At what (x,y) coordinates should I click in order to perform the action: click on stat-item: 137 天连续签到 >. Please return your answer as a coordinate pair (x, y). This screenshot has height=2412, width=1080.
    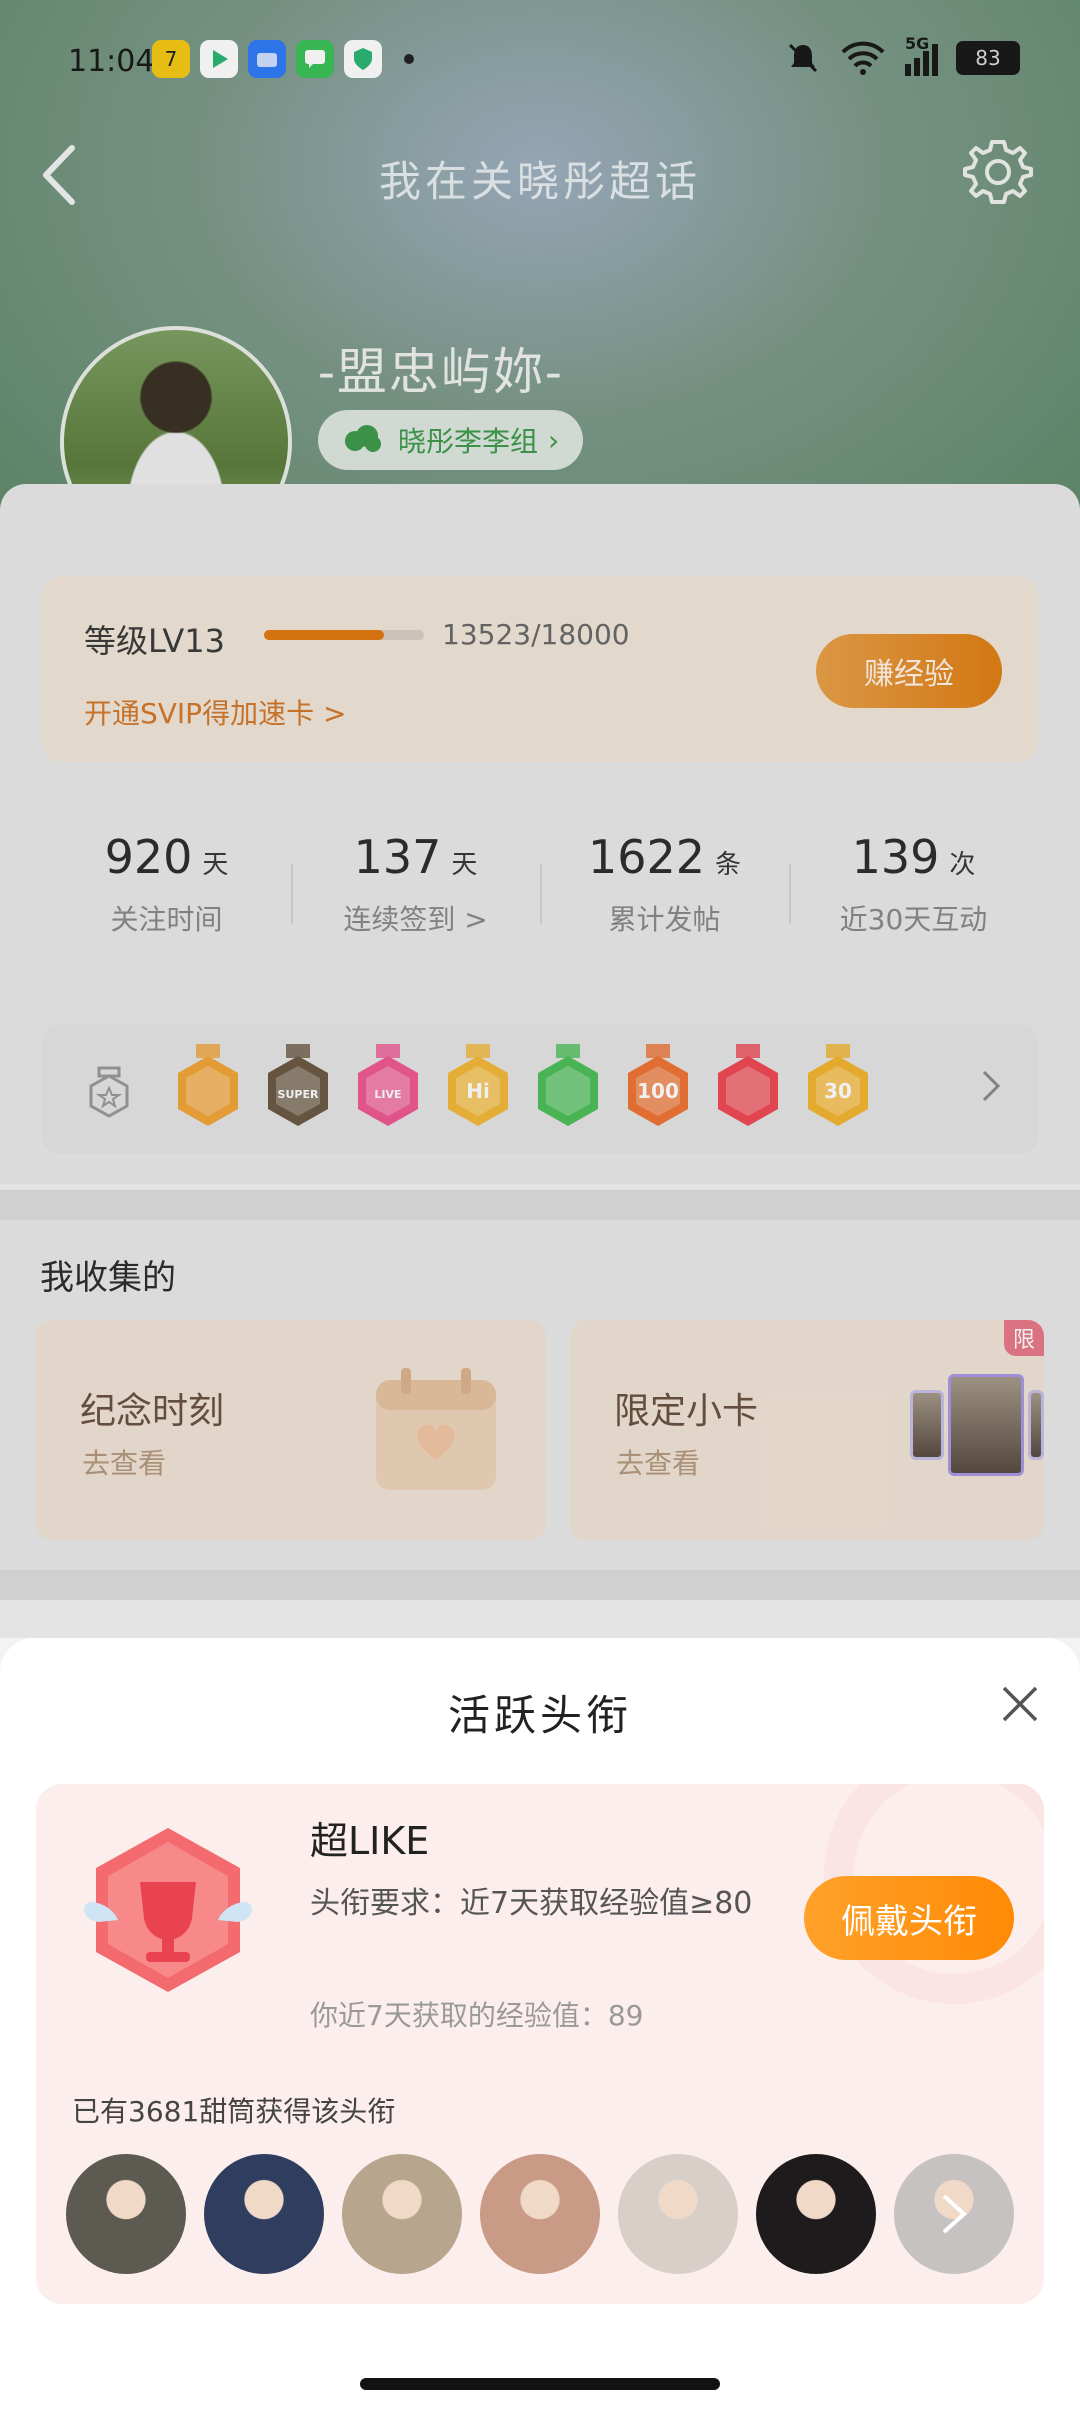
    Looking at the image, I should click on (415, 885).